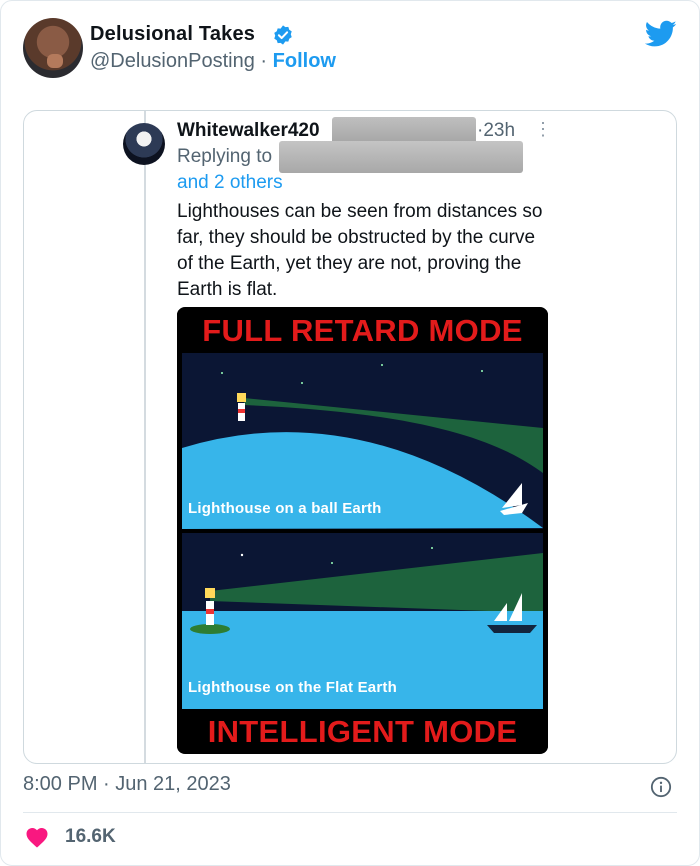  What do you see at coordinates (230, 183) in the screenshot?
I see `others-link: and 2 others` at bounding box center [230, 183].